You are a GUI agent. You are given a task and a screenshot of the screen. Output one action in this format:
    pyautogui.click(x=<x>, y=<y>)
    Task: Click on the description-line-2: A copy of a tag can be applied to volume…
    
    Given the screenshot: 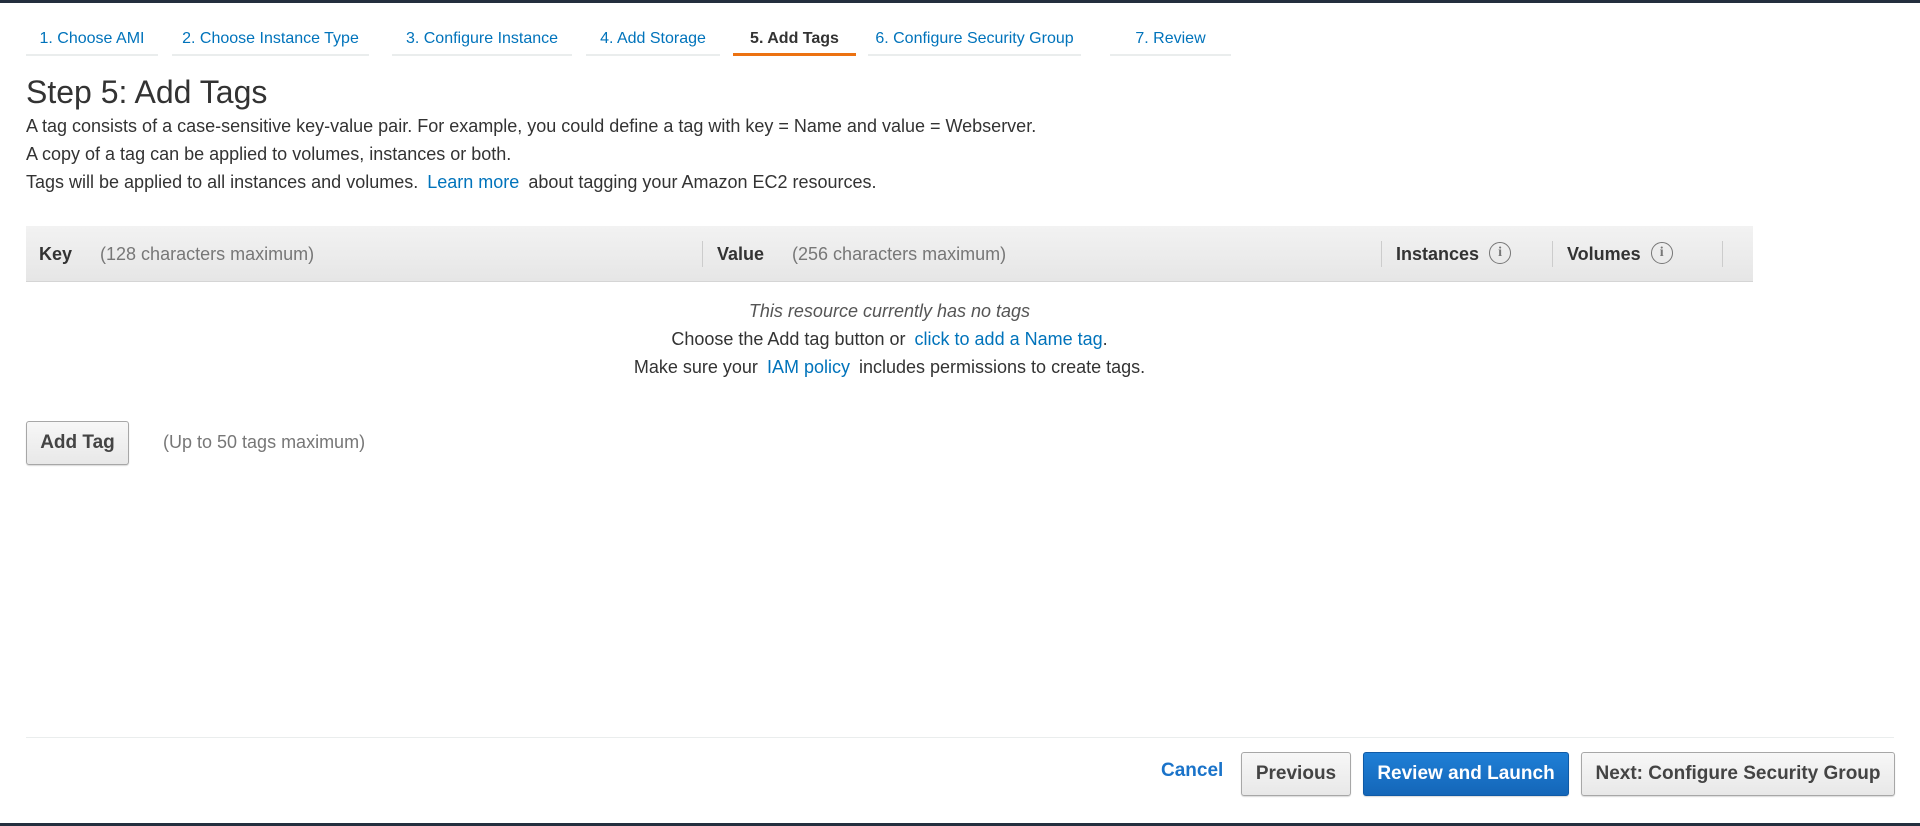 What is the action you would take?
    pyautogui.click(x=269, y=154)
    